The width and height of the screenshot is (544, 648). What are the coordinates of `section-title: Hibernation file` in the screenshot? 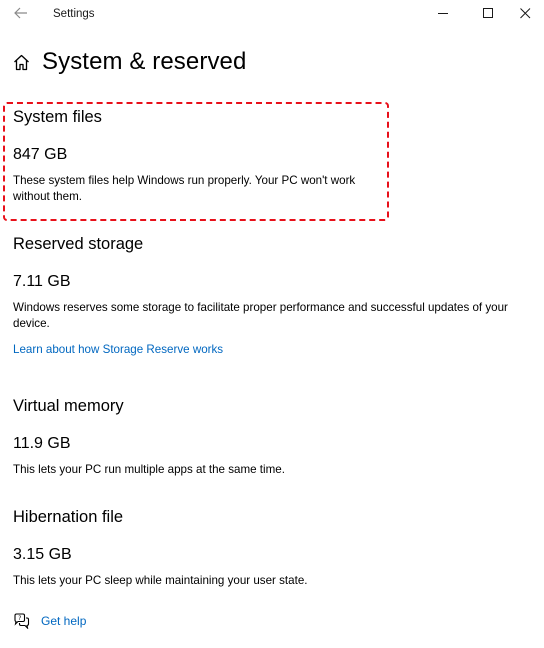 It's located at (68, 517).